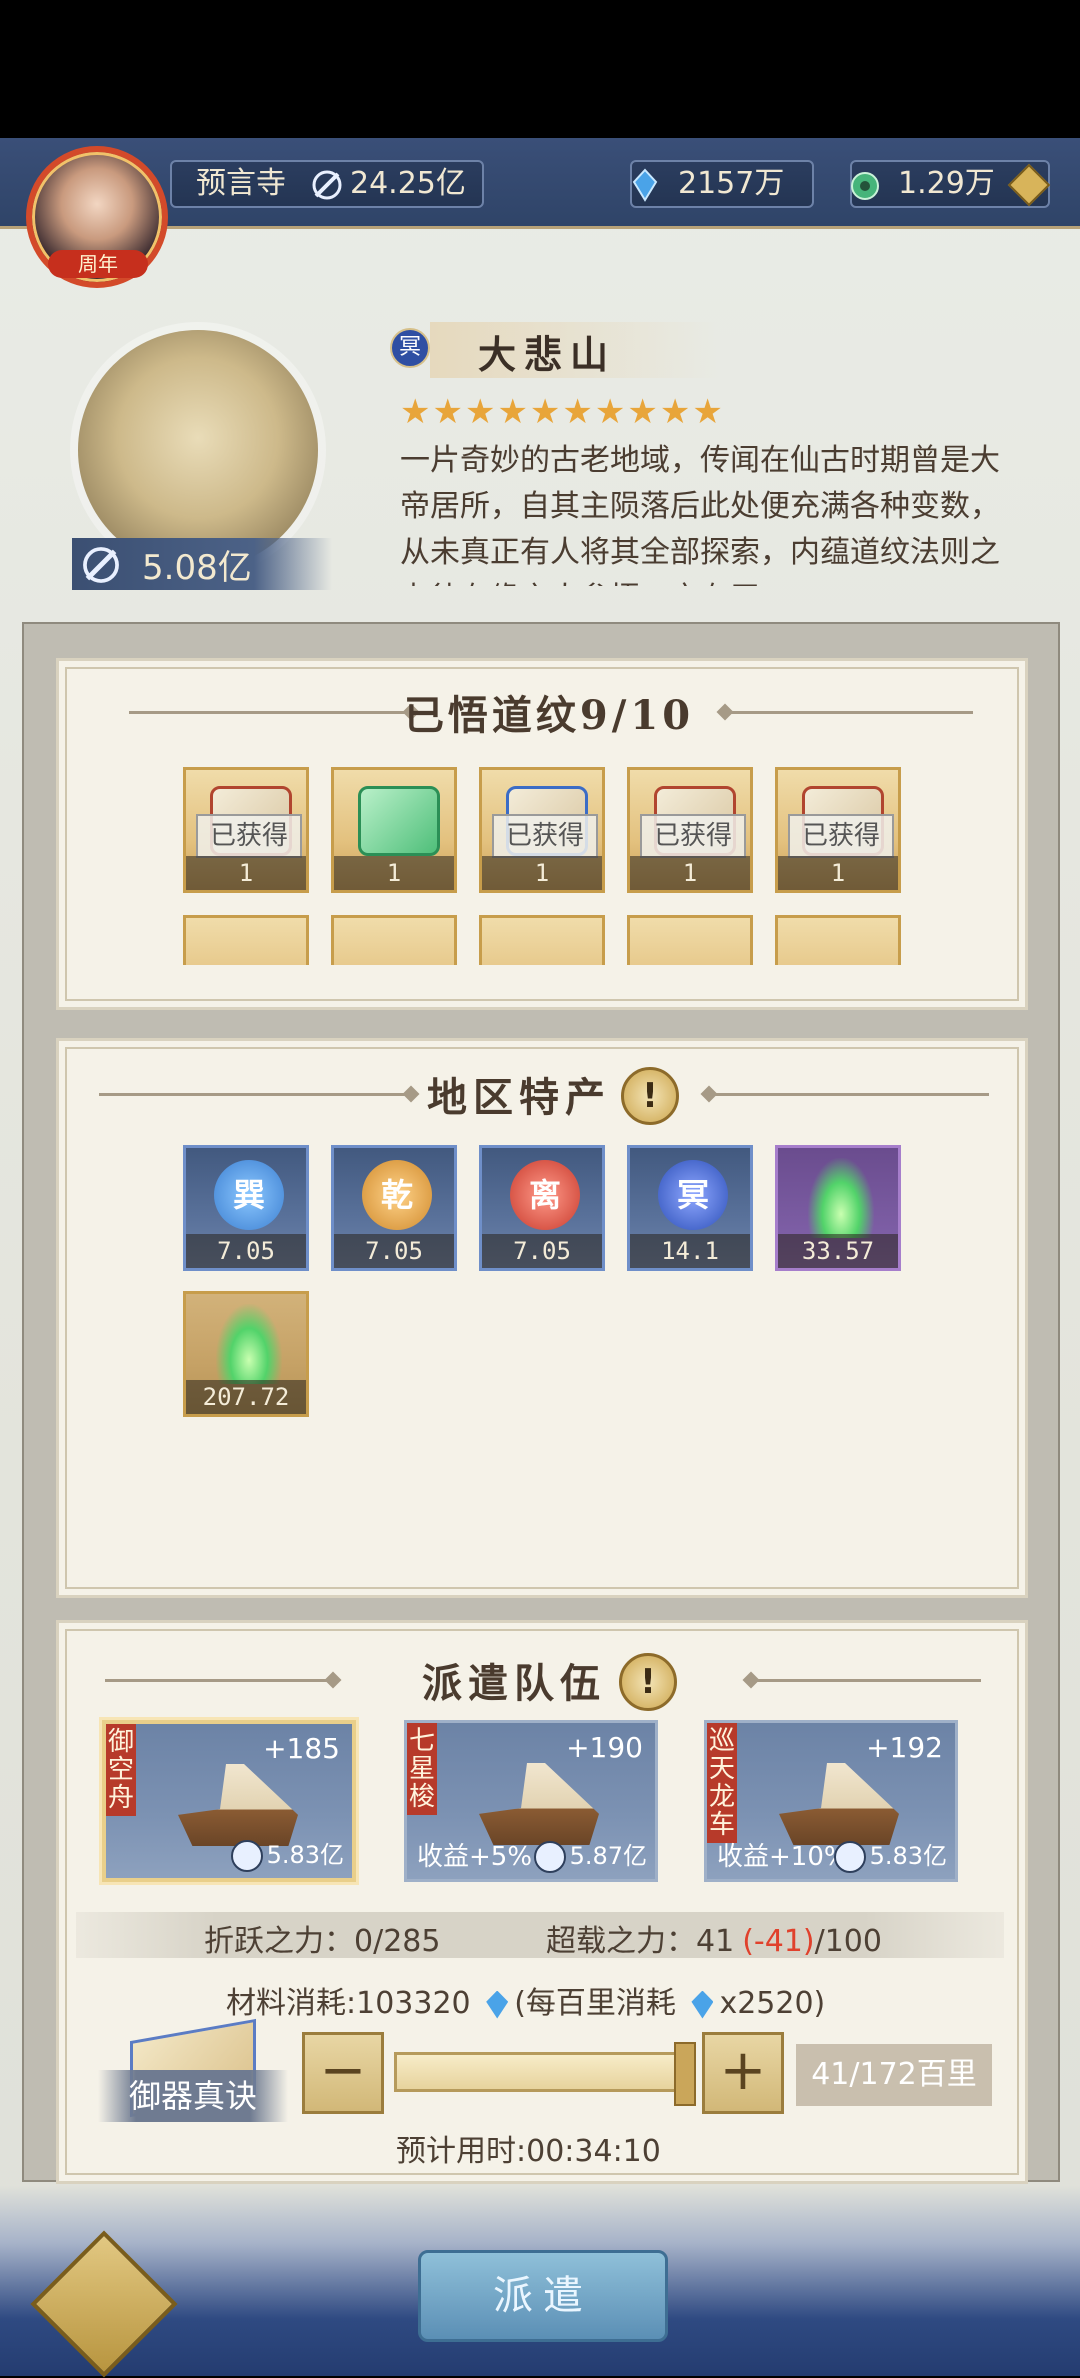  What do you see at coordinates (865, 185) in the screenshot?
I see `jade-icon` at bounding box center [865, 185].